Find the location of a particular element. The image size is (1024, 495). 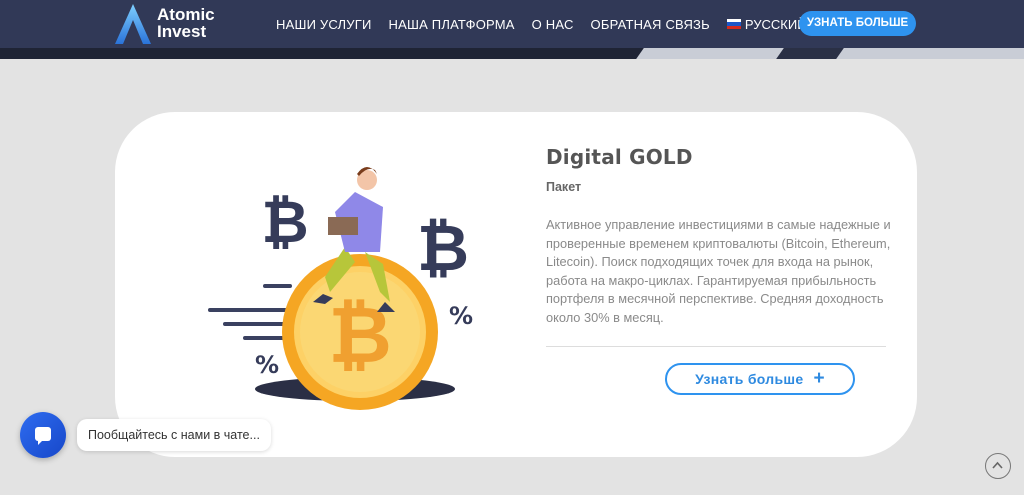

learn-more-button: Узнать больше + is located at coordinates (760, 379).